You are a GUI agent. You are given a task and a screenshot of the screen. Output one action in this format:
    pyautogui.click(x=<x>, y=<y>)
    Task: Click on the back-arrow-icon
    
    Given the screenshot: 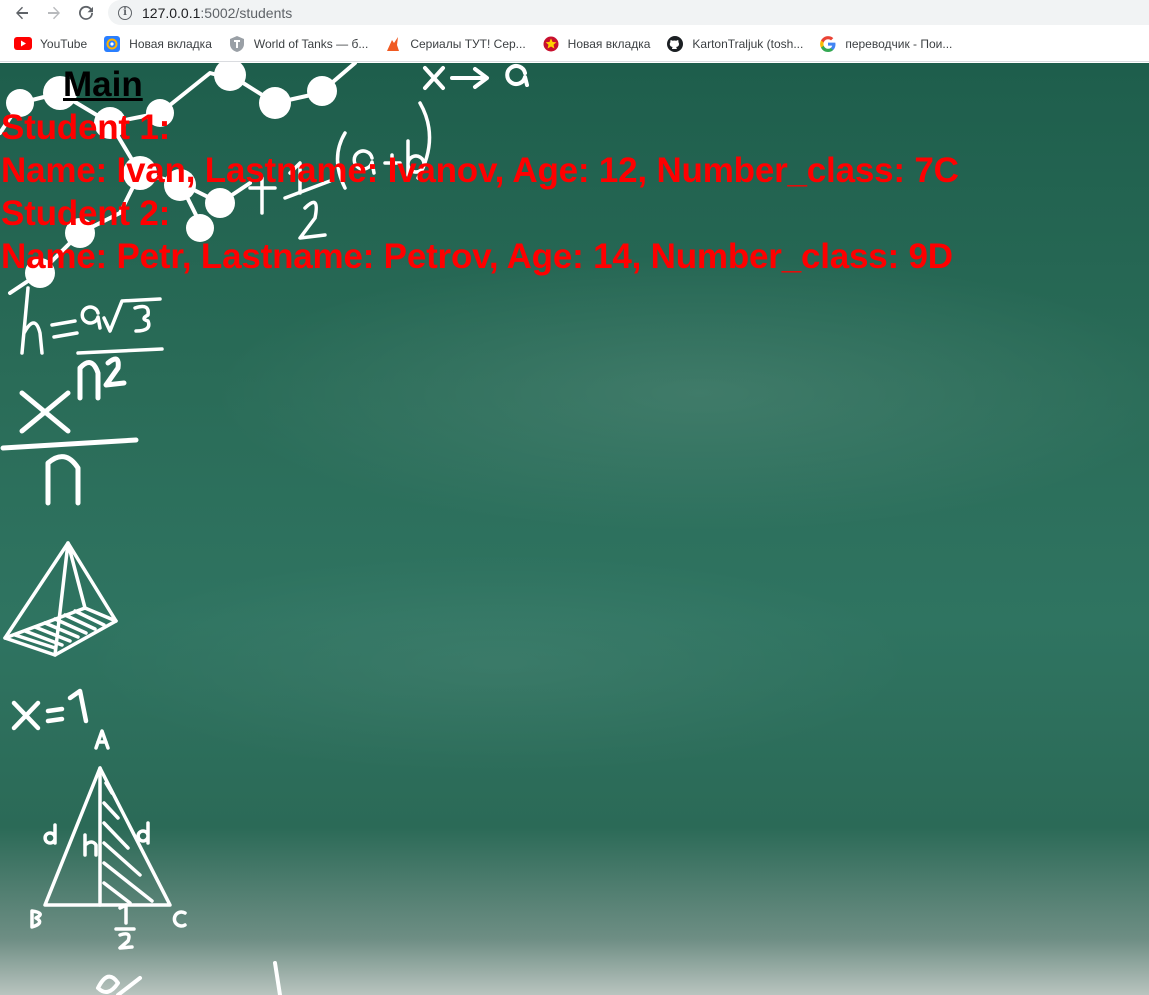 What is the action you would take?
    pyautogui.click(x=22, y=13)
    